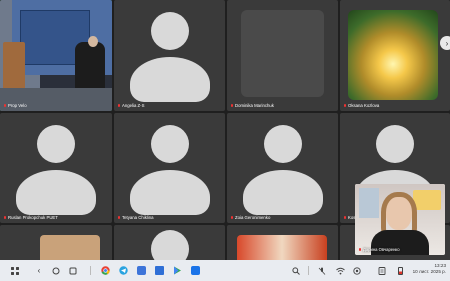  I want to click on self-view: Дарина Овчаренко, so click(400, 219).